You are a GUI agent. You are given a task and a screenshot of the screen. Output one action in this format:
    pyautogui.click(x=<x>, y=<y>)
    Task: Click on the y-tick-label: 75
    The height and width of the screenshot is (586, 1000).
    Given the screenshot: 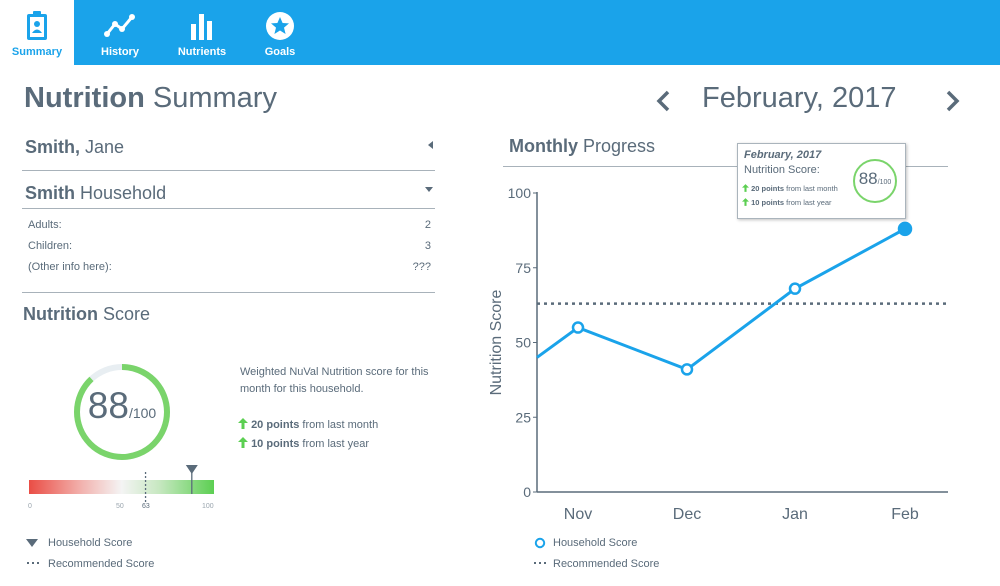 What is the action you would take?
    pyautogui.click(x=523, y=268)
    